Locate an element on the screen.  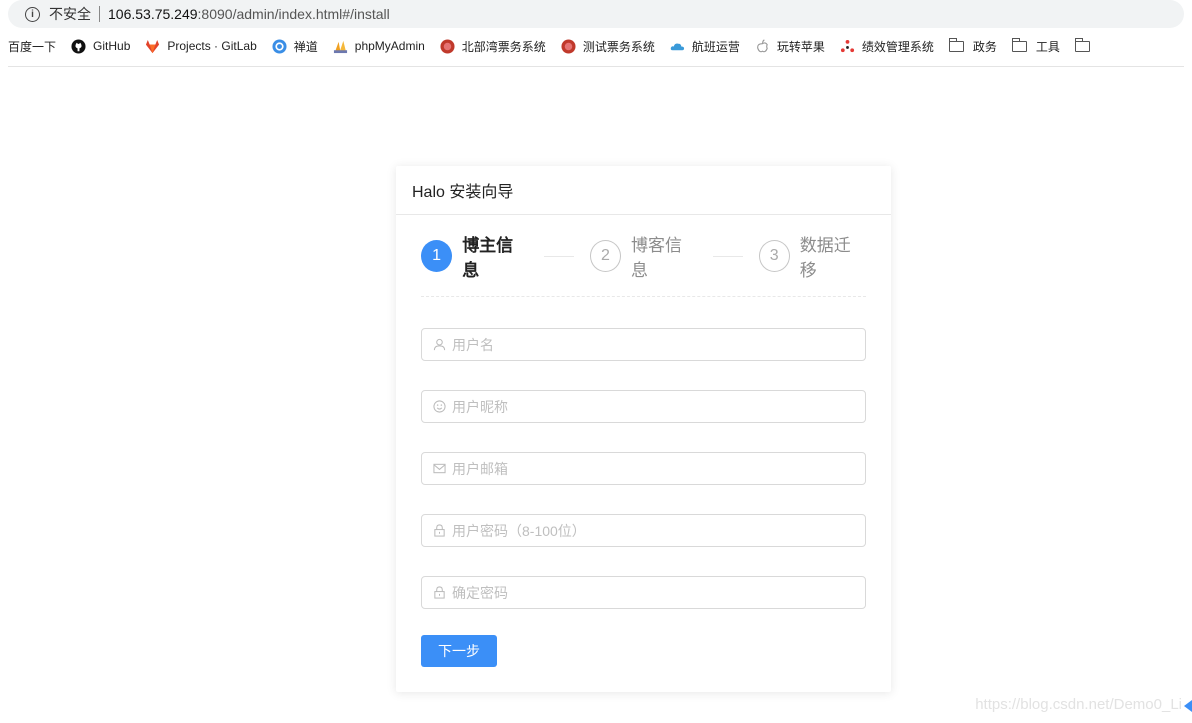
step-number: 1 is located at coordinates (437, 256).